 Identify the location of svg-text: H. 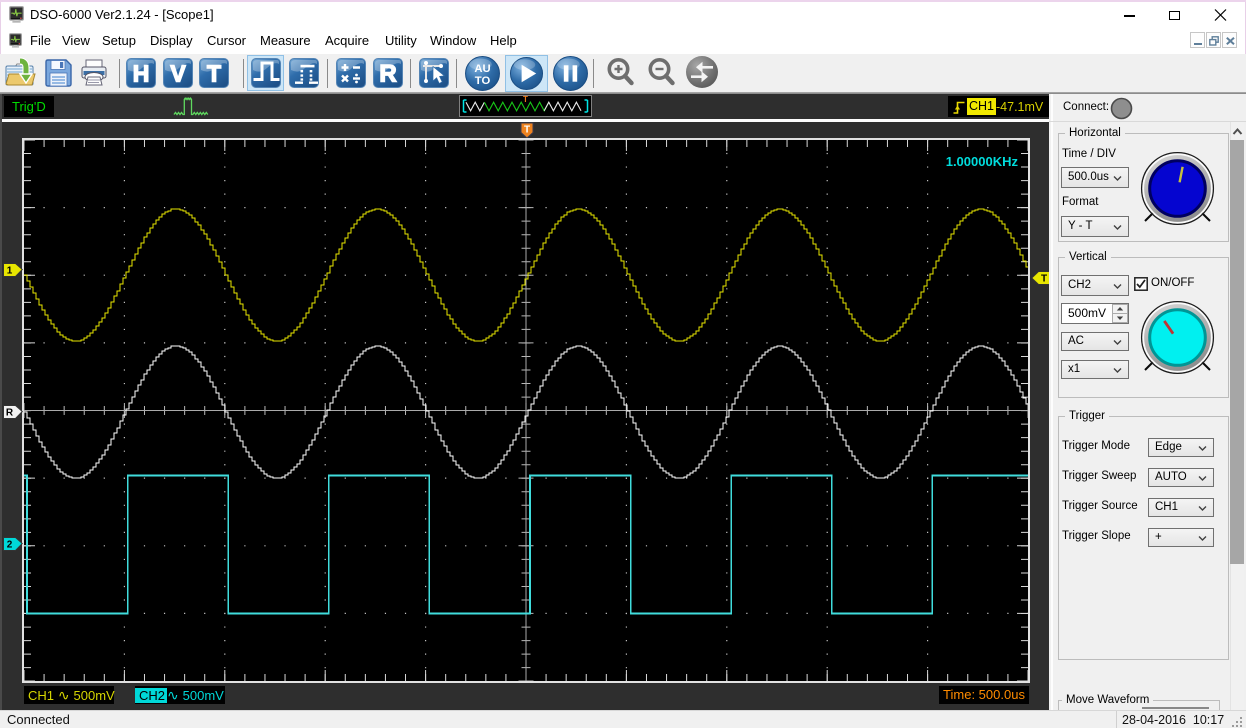
(141, 74).